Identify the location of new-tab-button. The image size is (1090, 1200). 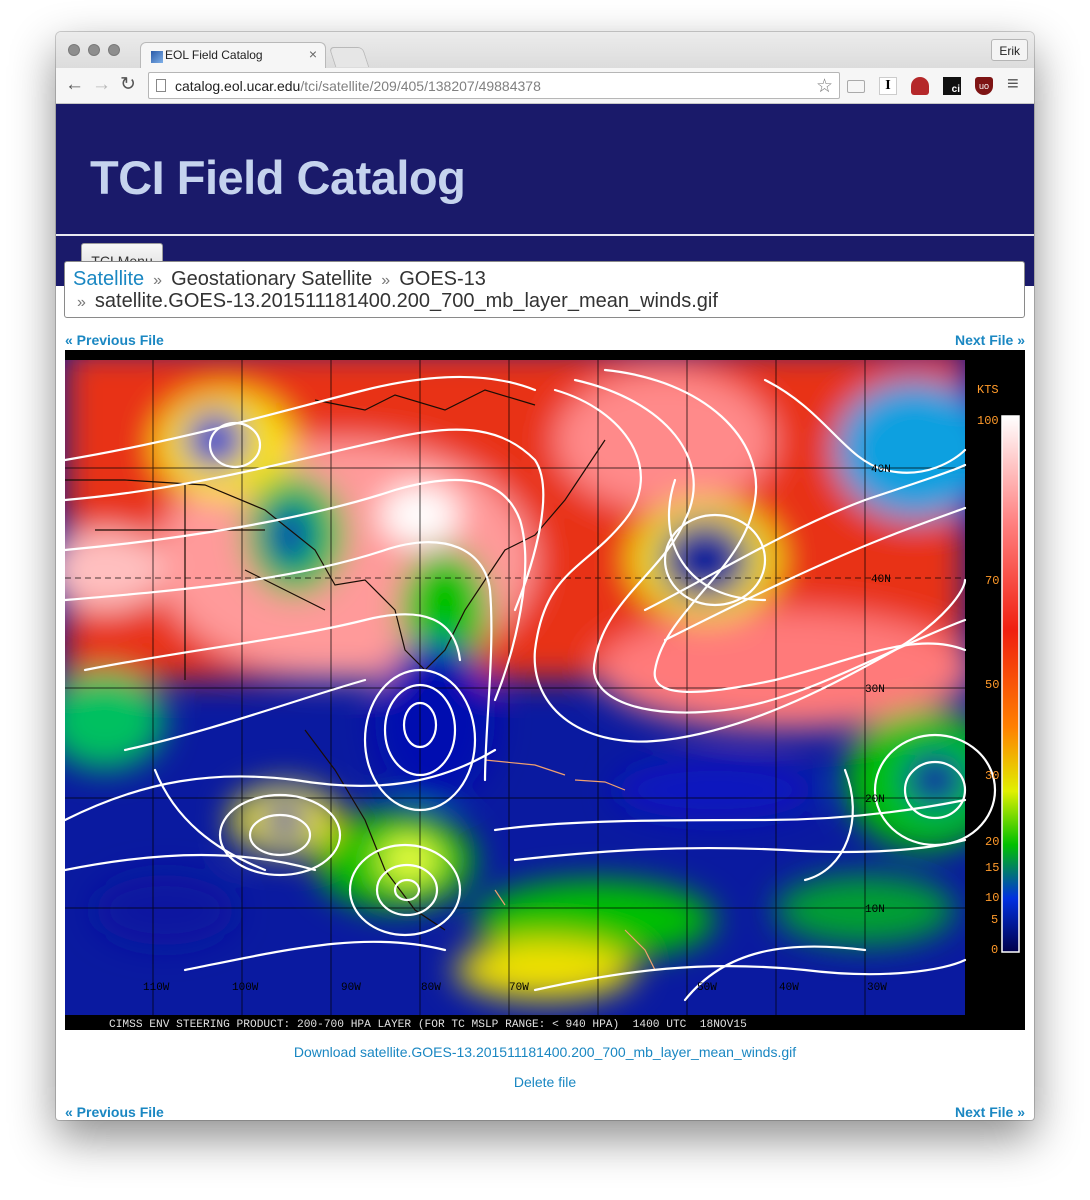
(349, 57).